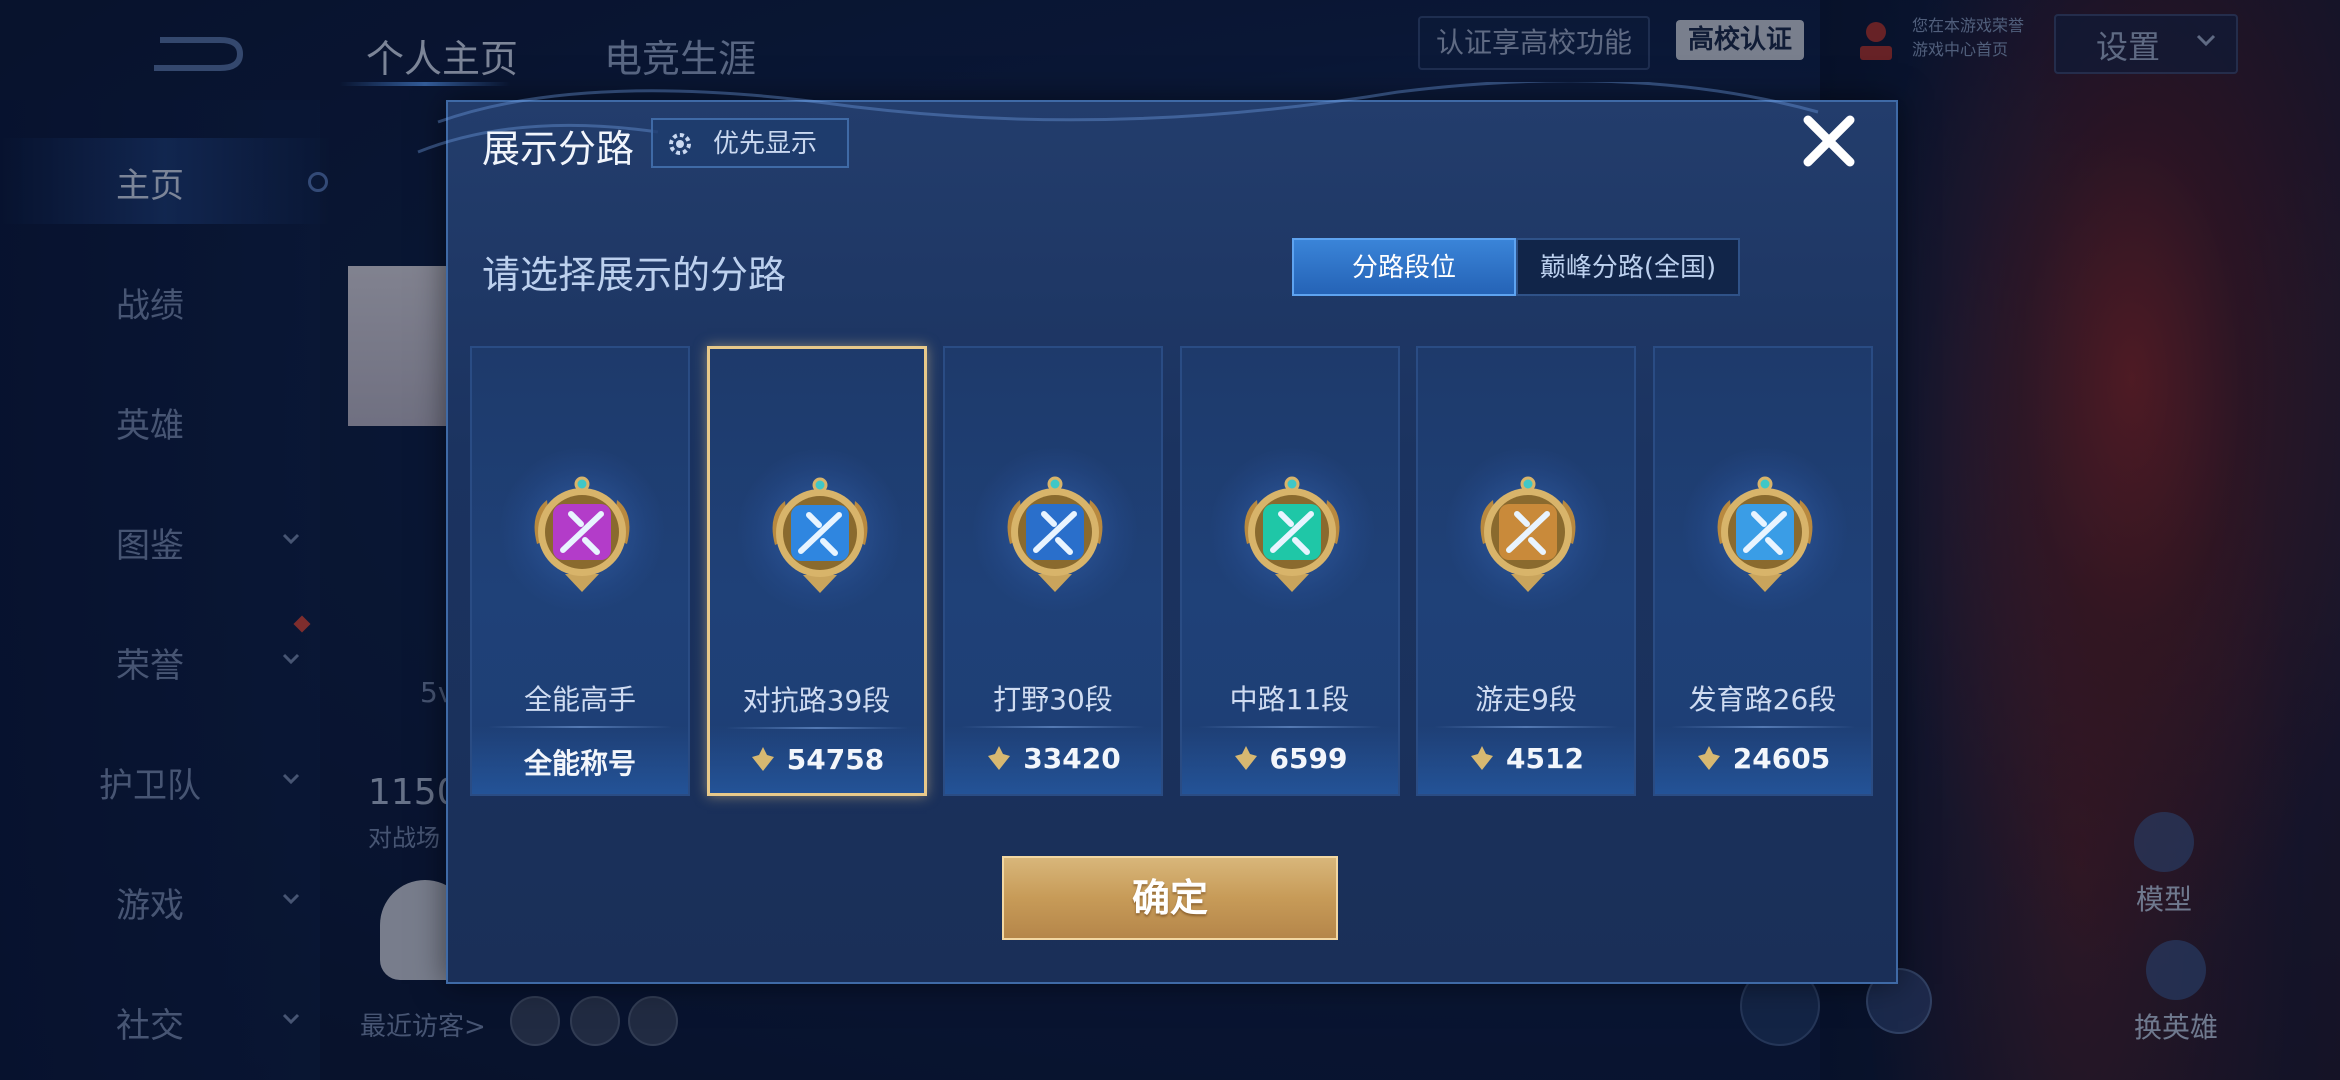 The width and height of the screenshot is (2340, 1080). I want to click on roam-badge-icon, so click(1528, 534).